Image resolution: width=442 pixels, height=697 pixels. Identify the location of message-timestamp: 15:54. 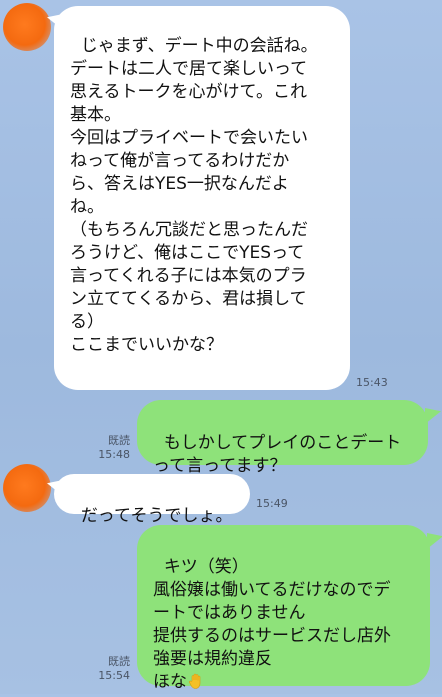
(114, 675).